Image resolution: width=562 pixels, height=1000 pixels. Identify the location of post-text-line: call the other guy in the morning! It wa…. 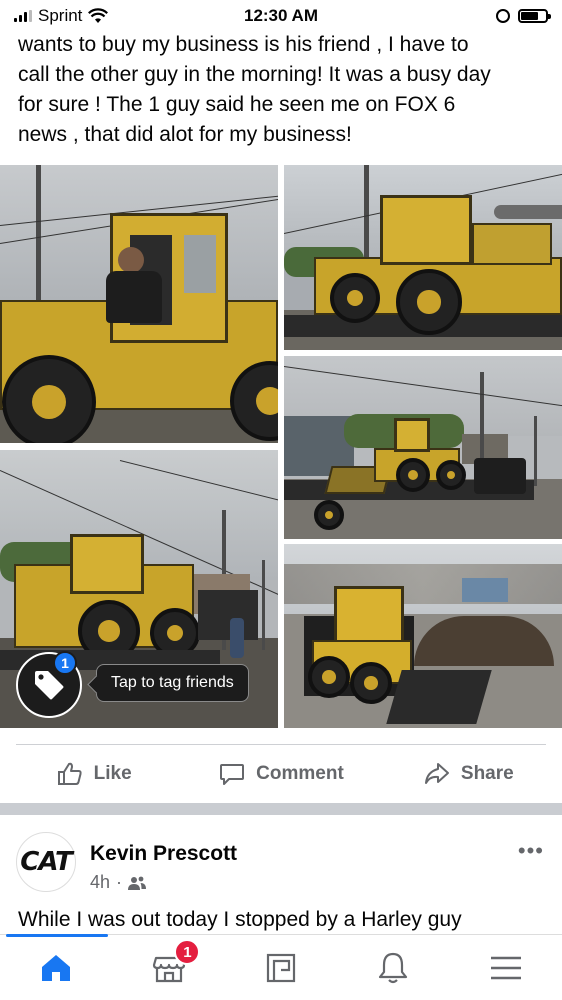
(254, 74).